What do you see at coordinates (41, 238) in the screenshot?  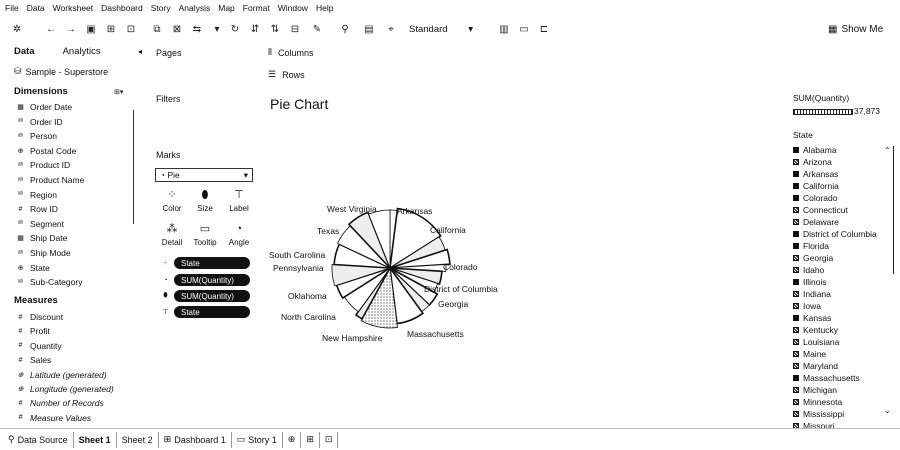 I see `field-item: ▦ Ship Date` at bounding box center [41, 238].